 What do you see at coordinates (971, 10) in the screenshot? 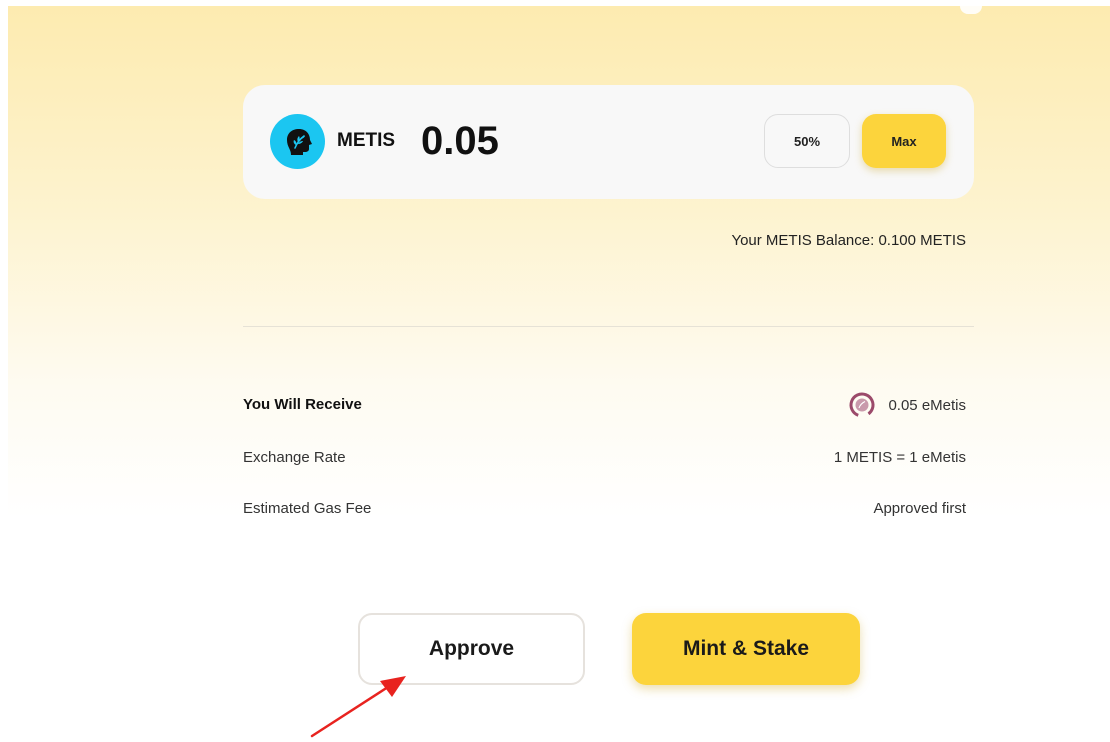
I see `decorative-dot` at bounding box center [971, 10].